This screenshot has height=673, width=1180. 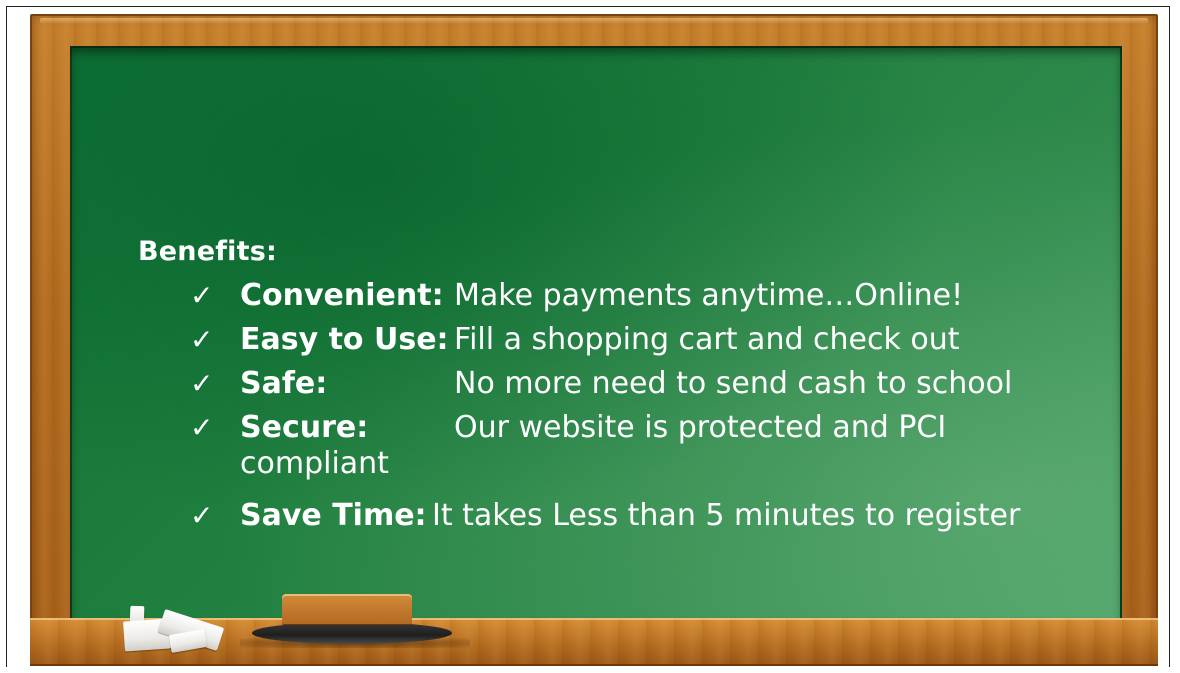 What do you see at coordinates (333, 515) in the screenshot?
I see `benefit-term: Save Time:` at bounding box center [333, 515].